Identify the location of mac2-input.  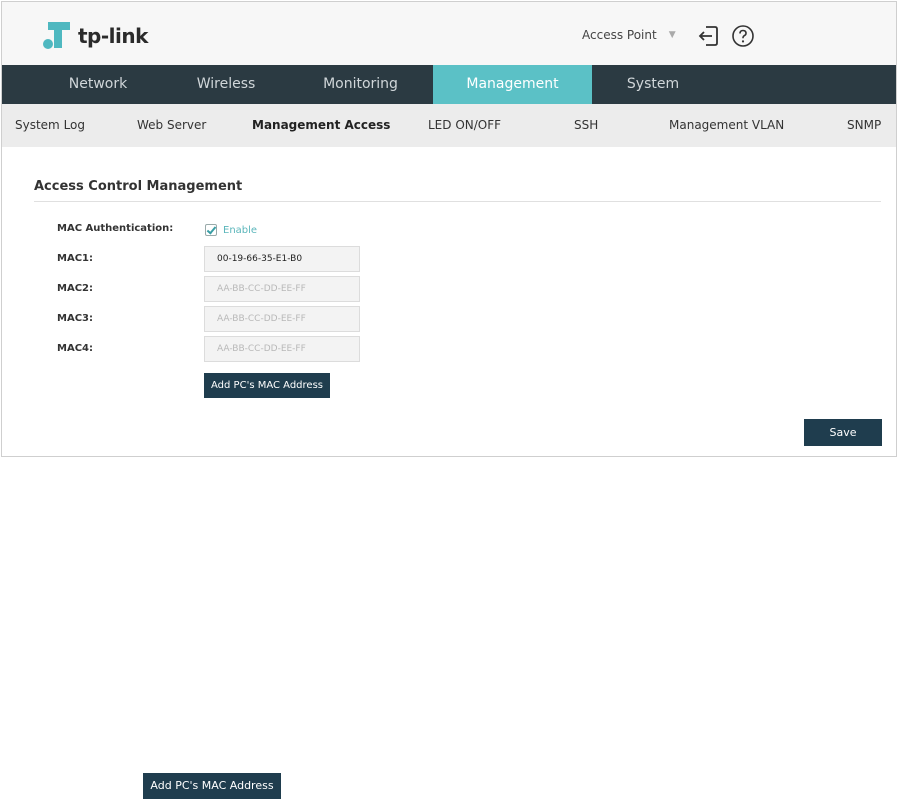
(282, 289).